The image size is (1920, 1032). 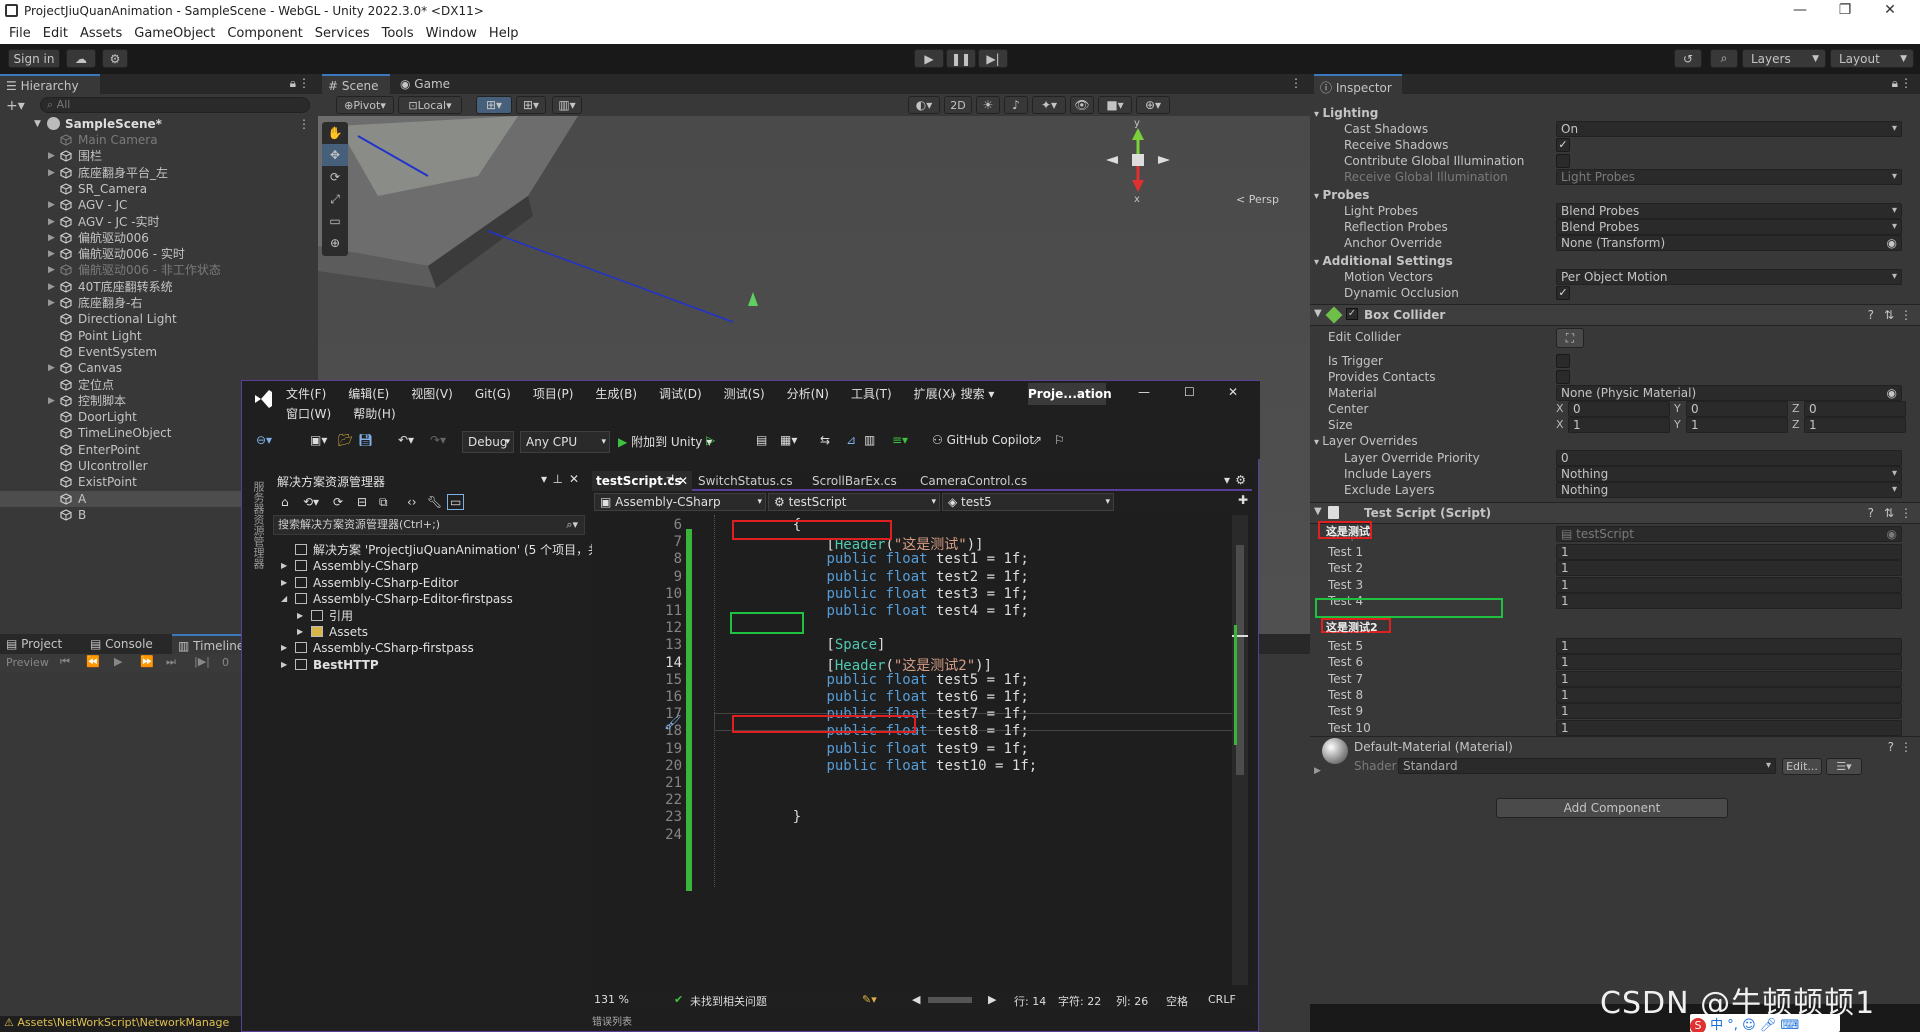 I want to click on motion-vectors-dropdown: Per Object Motion, so click(x=1729, y=277).